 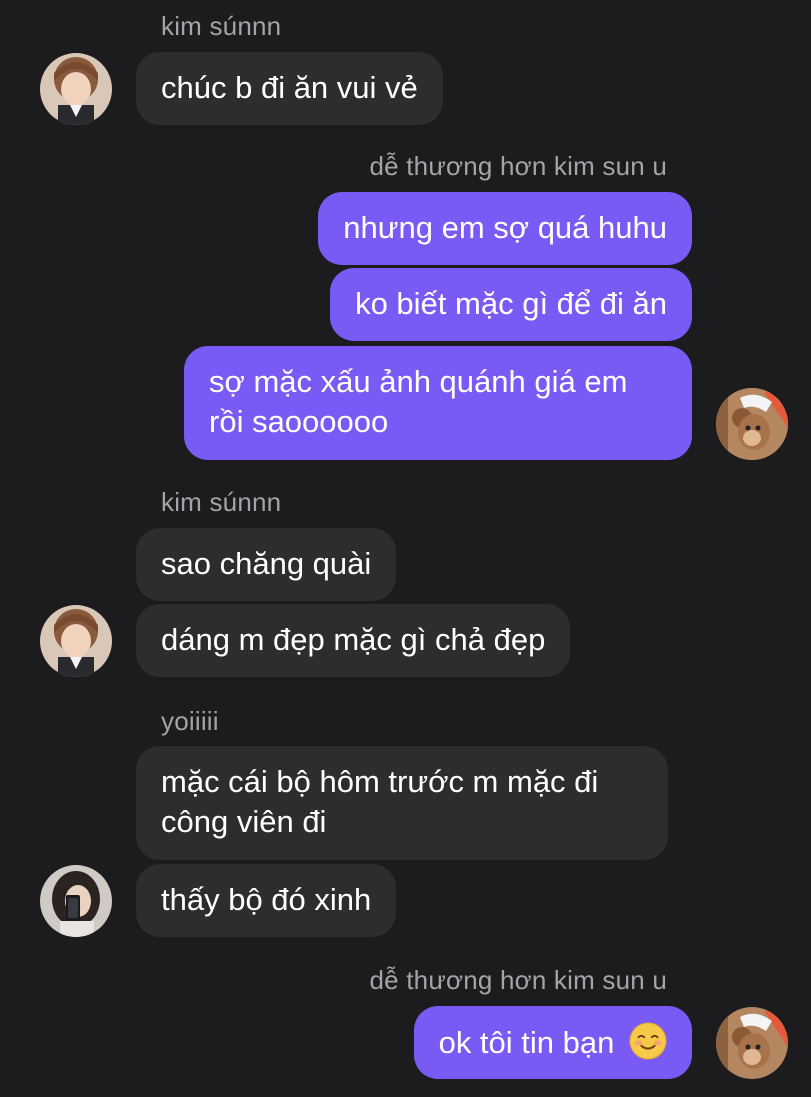 I want to click on message-bubble-outgoing: ok tôi tin bạn, so click(x=552, y=1042).